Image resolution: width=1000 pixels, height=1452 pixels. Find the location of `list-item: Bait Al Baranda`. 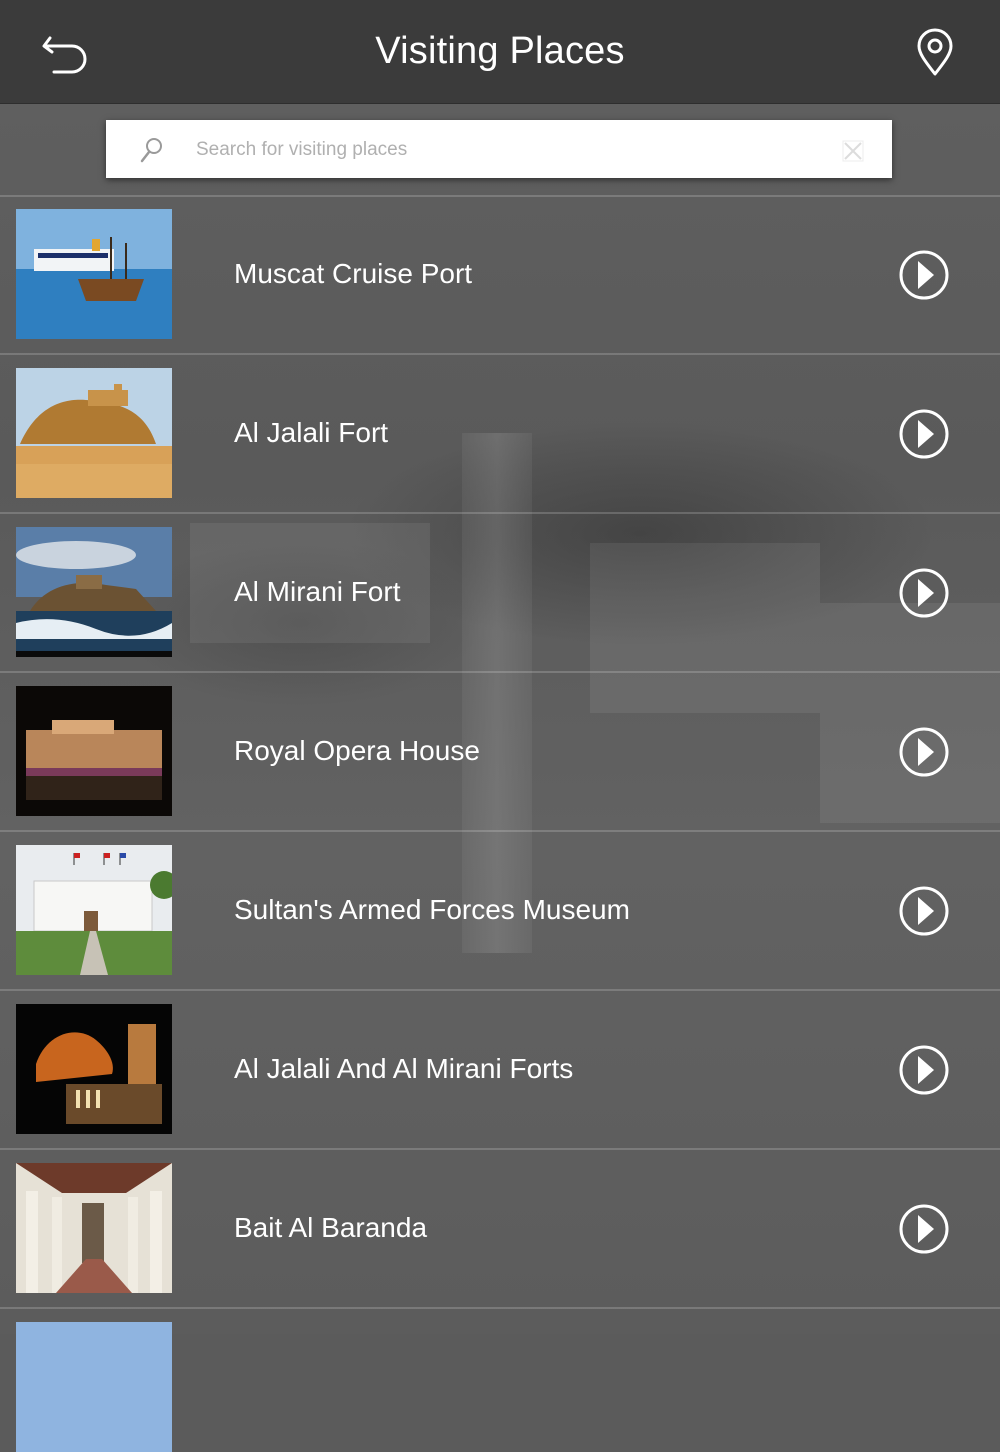

list-item: Bait Al Baranda is located at coordinates (500, 1229).